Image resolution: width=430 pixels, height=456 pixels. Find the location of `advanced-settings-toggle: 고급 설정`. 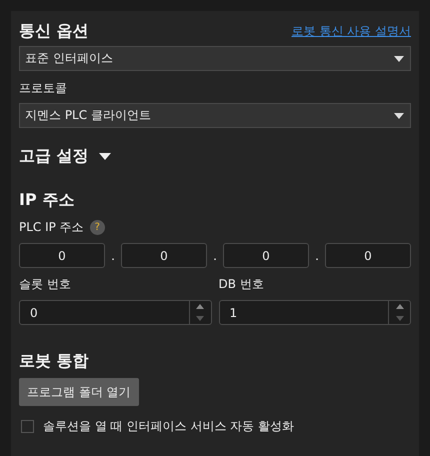

advanced-settings-toggle: 고급 설정 is located at coordinates (54, 156).